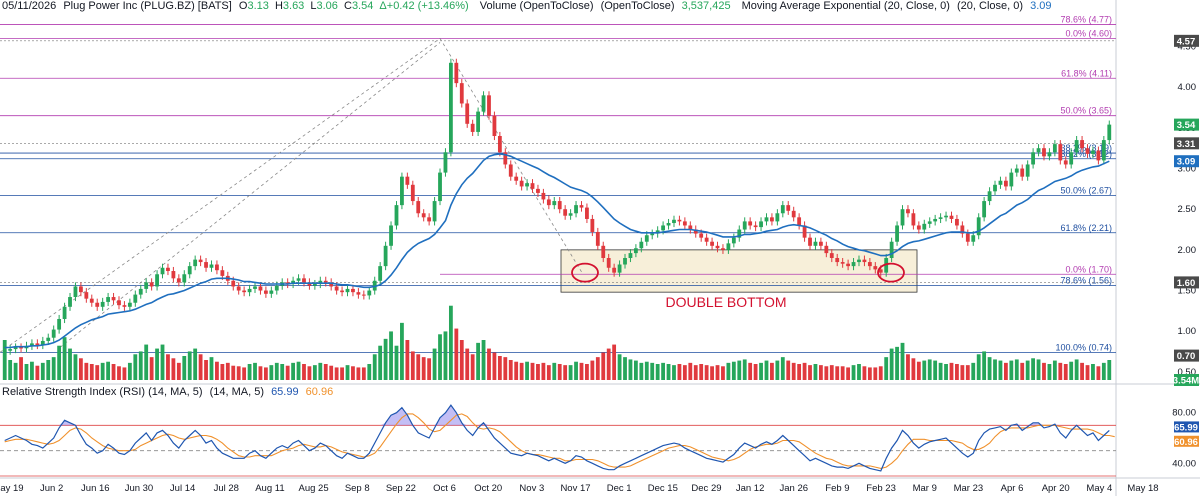 This screenshot has width=1200, height=496. Describe the element at coordinates (969, 488) in the screenshot. I see `time-tick-label: Mar 23` at that location.